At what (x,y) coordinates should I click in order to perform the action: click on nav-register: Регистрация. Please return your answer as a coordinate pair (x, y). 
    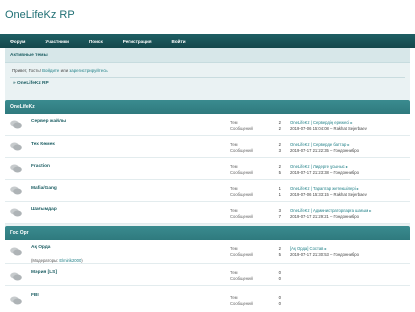
    Looking at the image, I should click on (137, 41).